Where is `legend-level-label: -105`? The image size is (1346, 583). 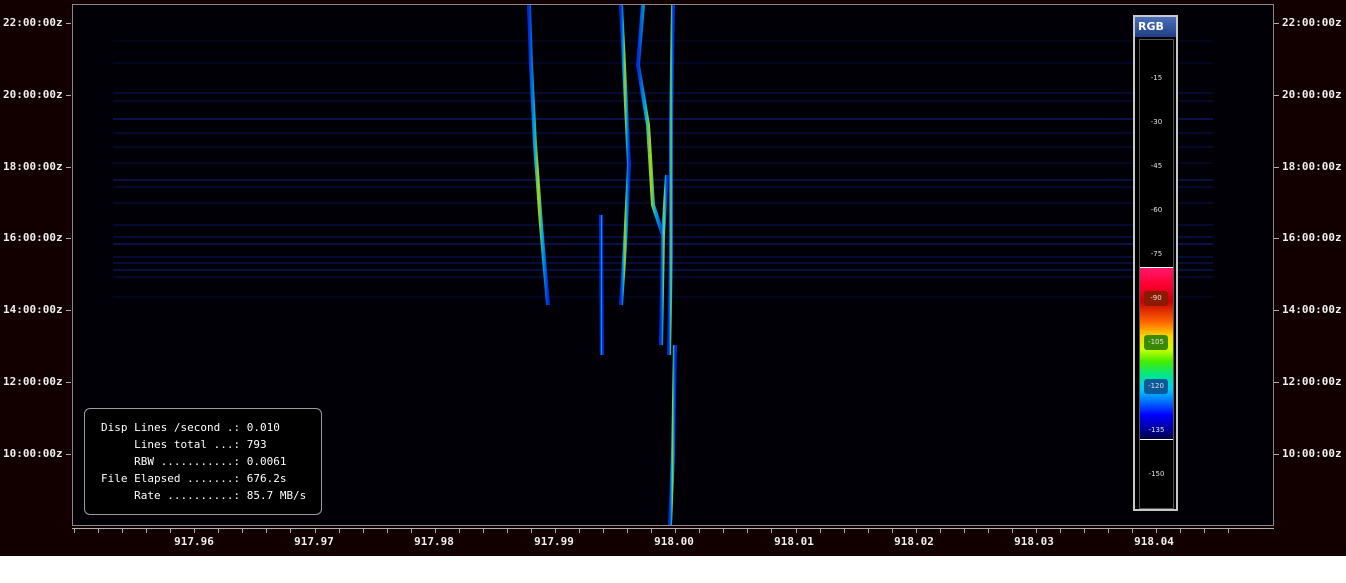
legend-level-label: -105 is located at coordinates (1156, 342).